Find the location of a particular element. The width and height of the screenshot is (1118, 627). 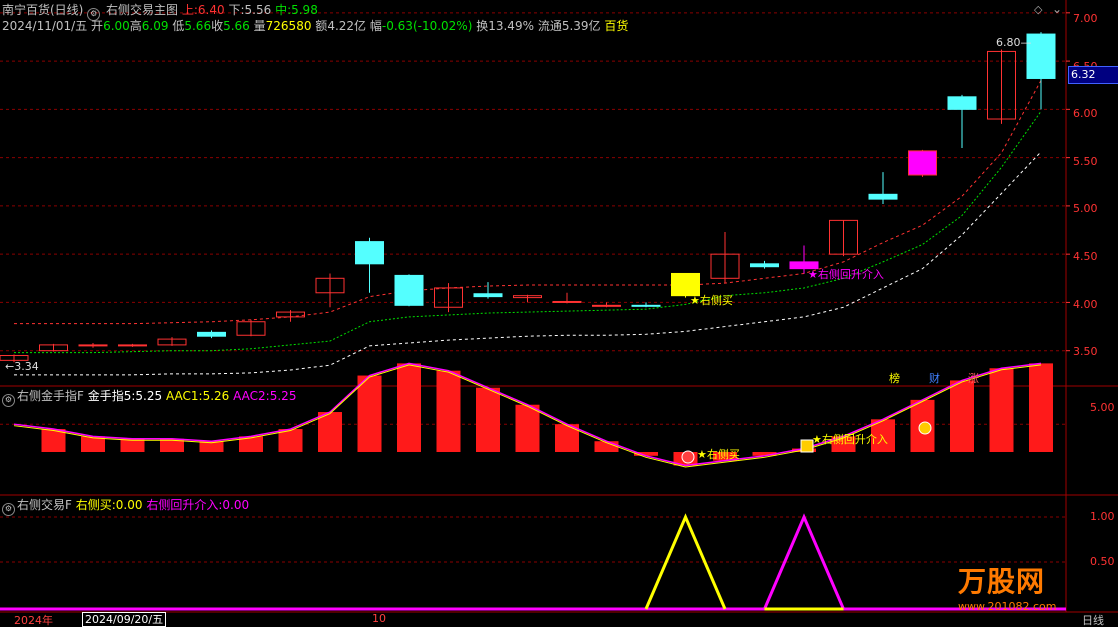

low-label: 低 is located at coordinates (178, 26).